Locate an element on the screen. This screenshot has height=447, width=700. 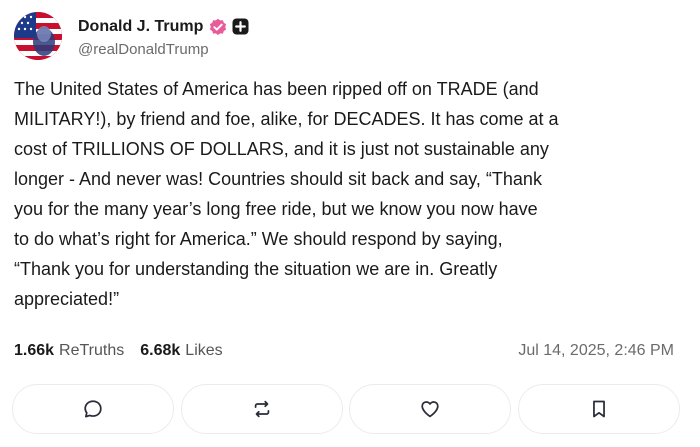
post-actions is located at coordinates (346, 409).